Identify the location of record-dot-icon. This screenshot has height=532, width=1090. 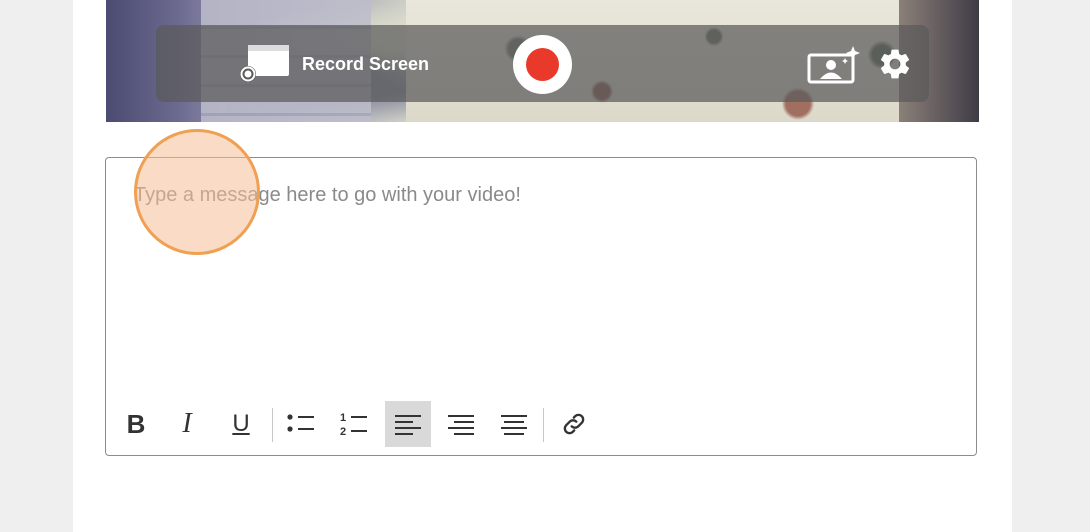
(542, 64).